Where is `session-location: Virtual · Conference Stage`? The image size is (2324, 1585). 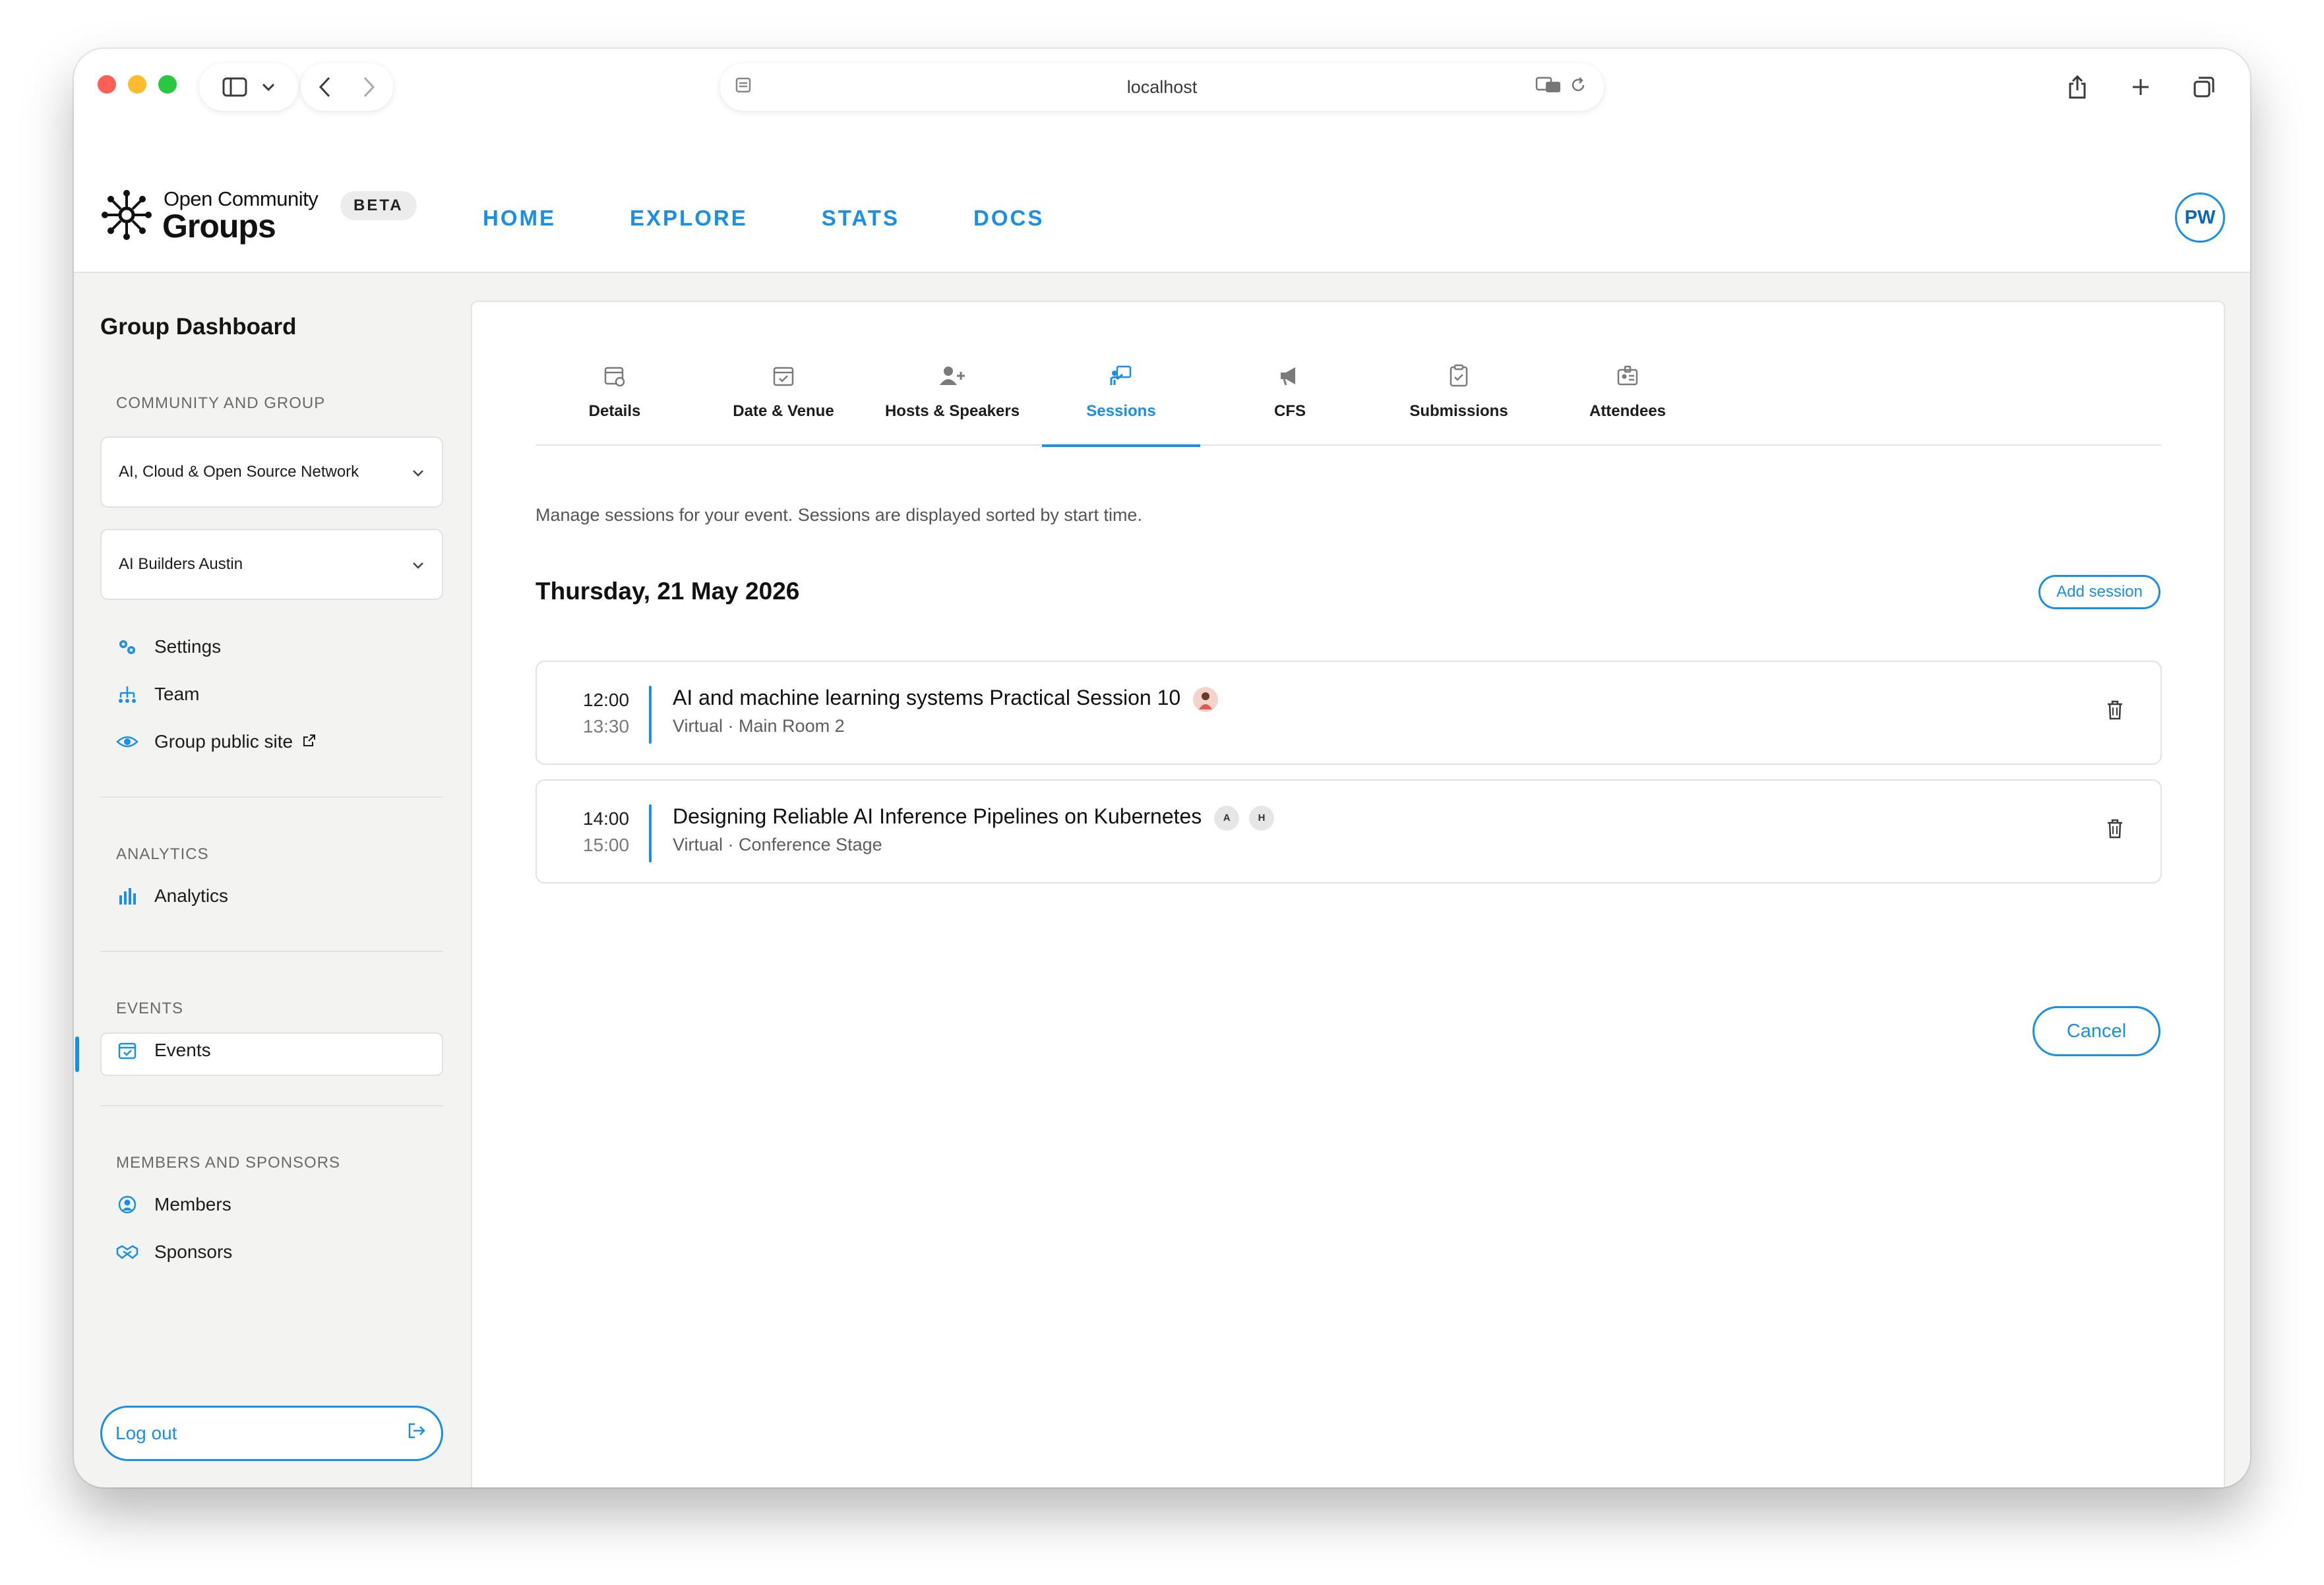
session-location: Virtual · Conference Stage is located at coordinates (777, 844).